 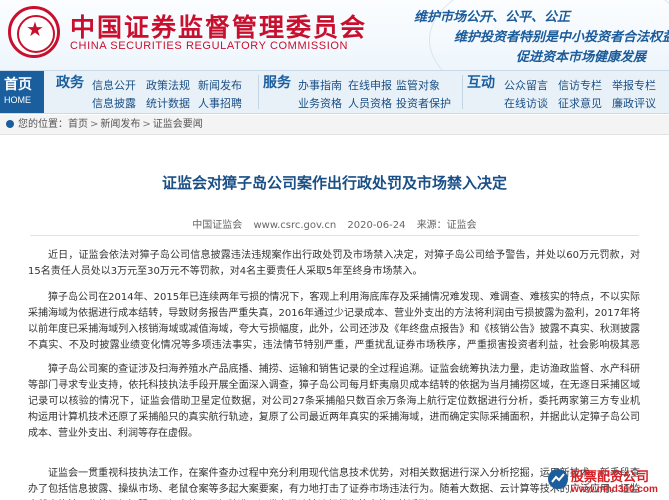 What do you see at coordinates (370, 103) in the screenshot?
I see `nav-link-personnel-qualification: 人员资格` at bounding box center [370, 103].